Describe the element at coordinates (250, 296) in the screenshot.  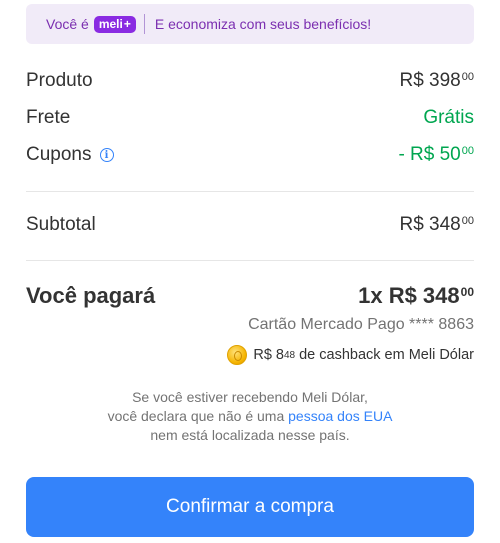
I see `total-row: Você pagará 1x R$ 348 00` at that location.